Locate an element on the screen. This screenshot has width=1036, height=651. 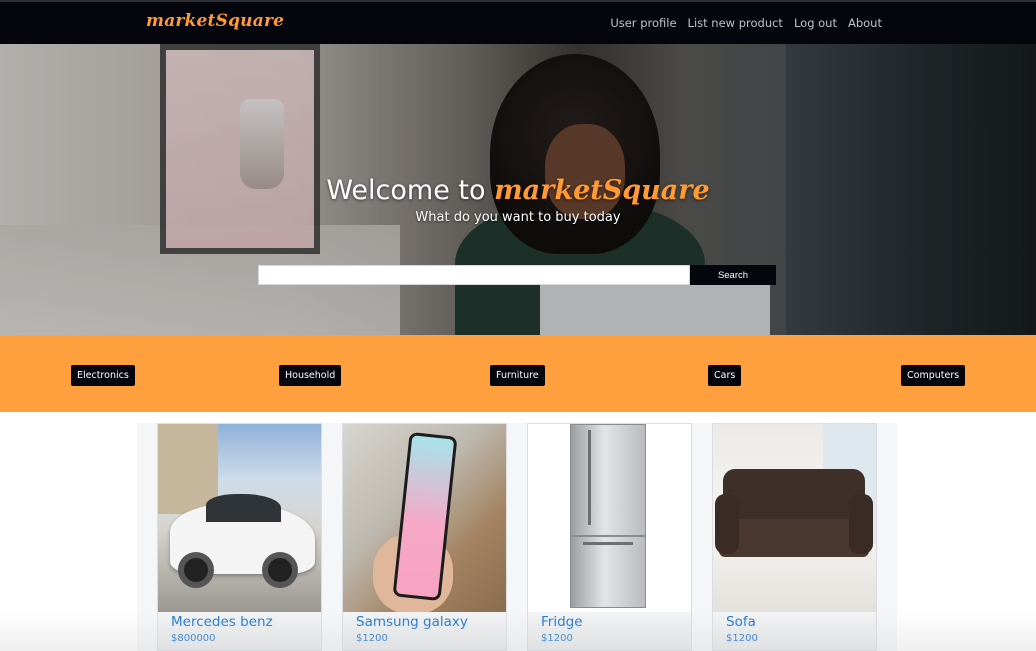
product-card: Samsung galaxy $1200 is located at coordinates (424, 537).